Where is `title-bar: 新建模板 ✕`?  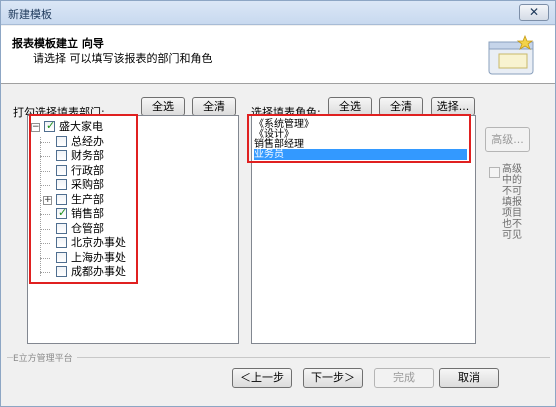
title-bar: 新建模板 ✕ is located at coordinates (278, 13).